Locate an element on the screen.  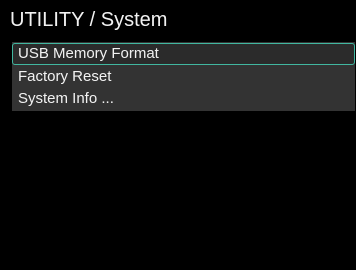
menu-item-factory-reset: Factory Reset is located at coordinates (183, 77).